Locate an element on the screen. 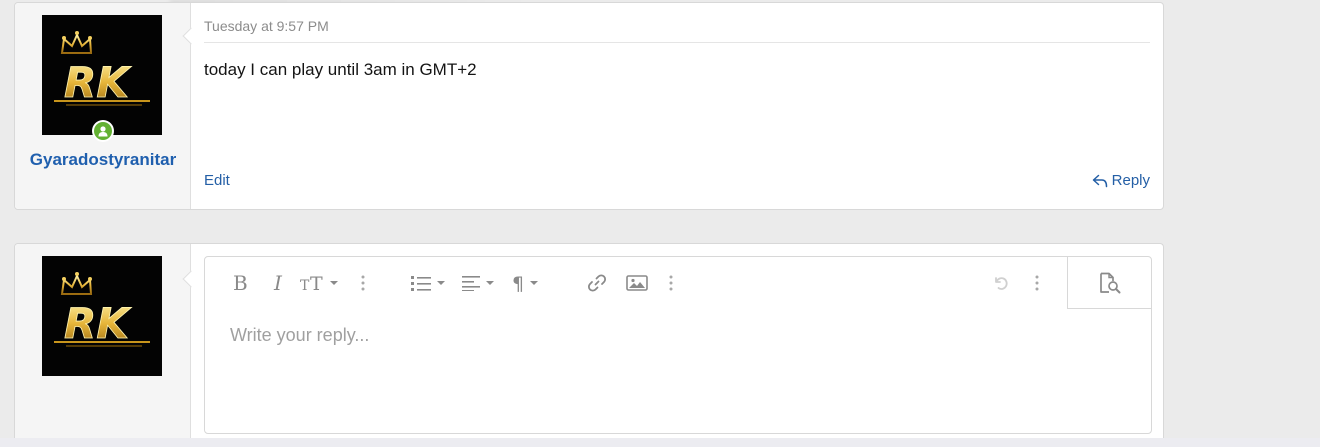 This screenshot has width=1320, height=447. reply-label: Reply is located at coordinates (1130, 180).